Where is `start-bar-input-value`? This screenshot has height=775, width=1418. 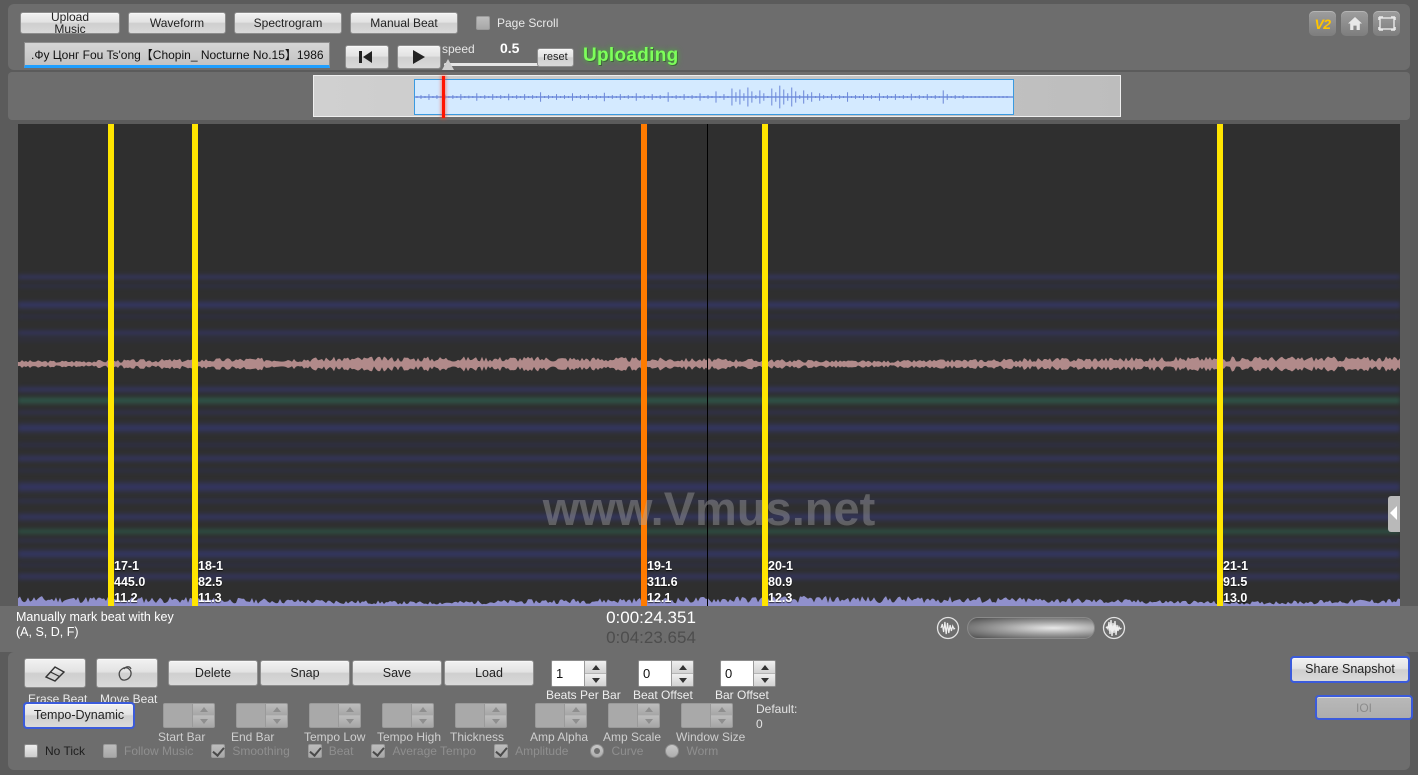
start-bar-input-value is located at coordinates (178, 715).